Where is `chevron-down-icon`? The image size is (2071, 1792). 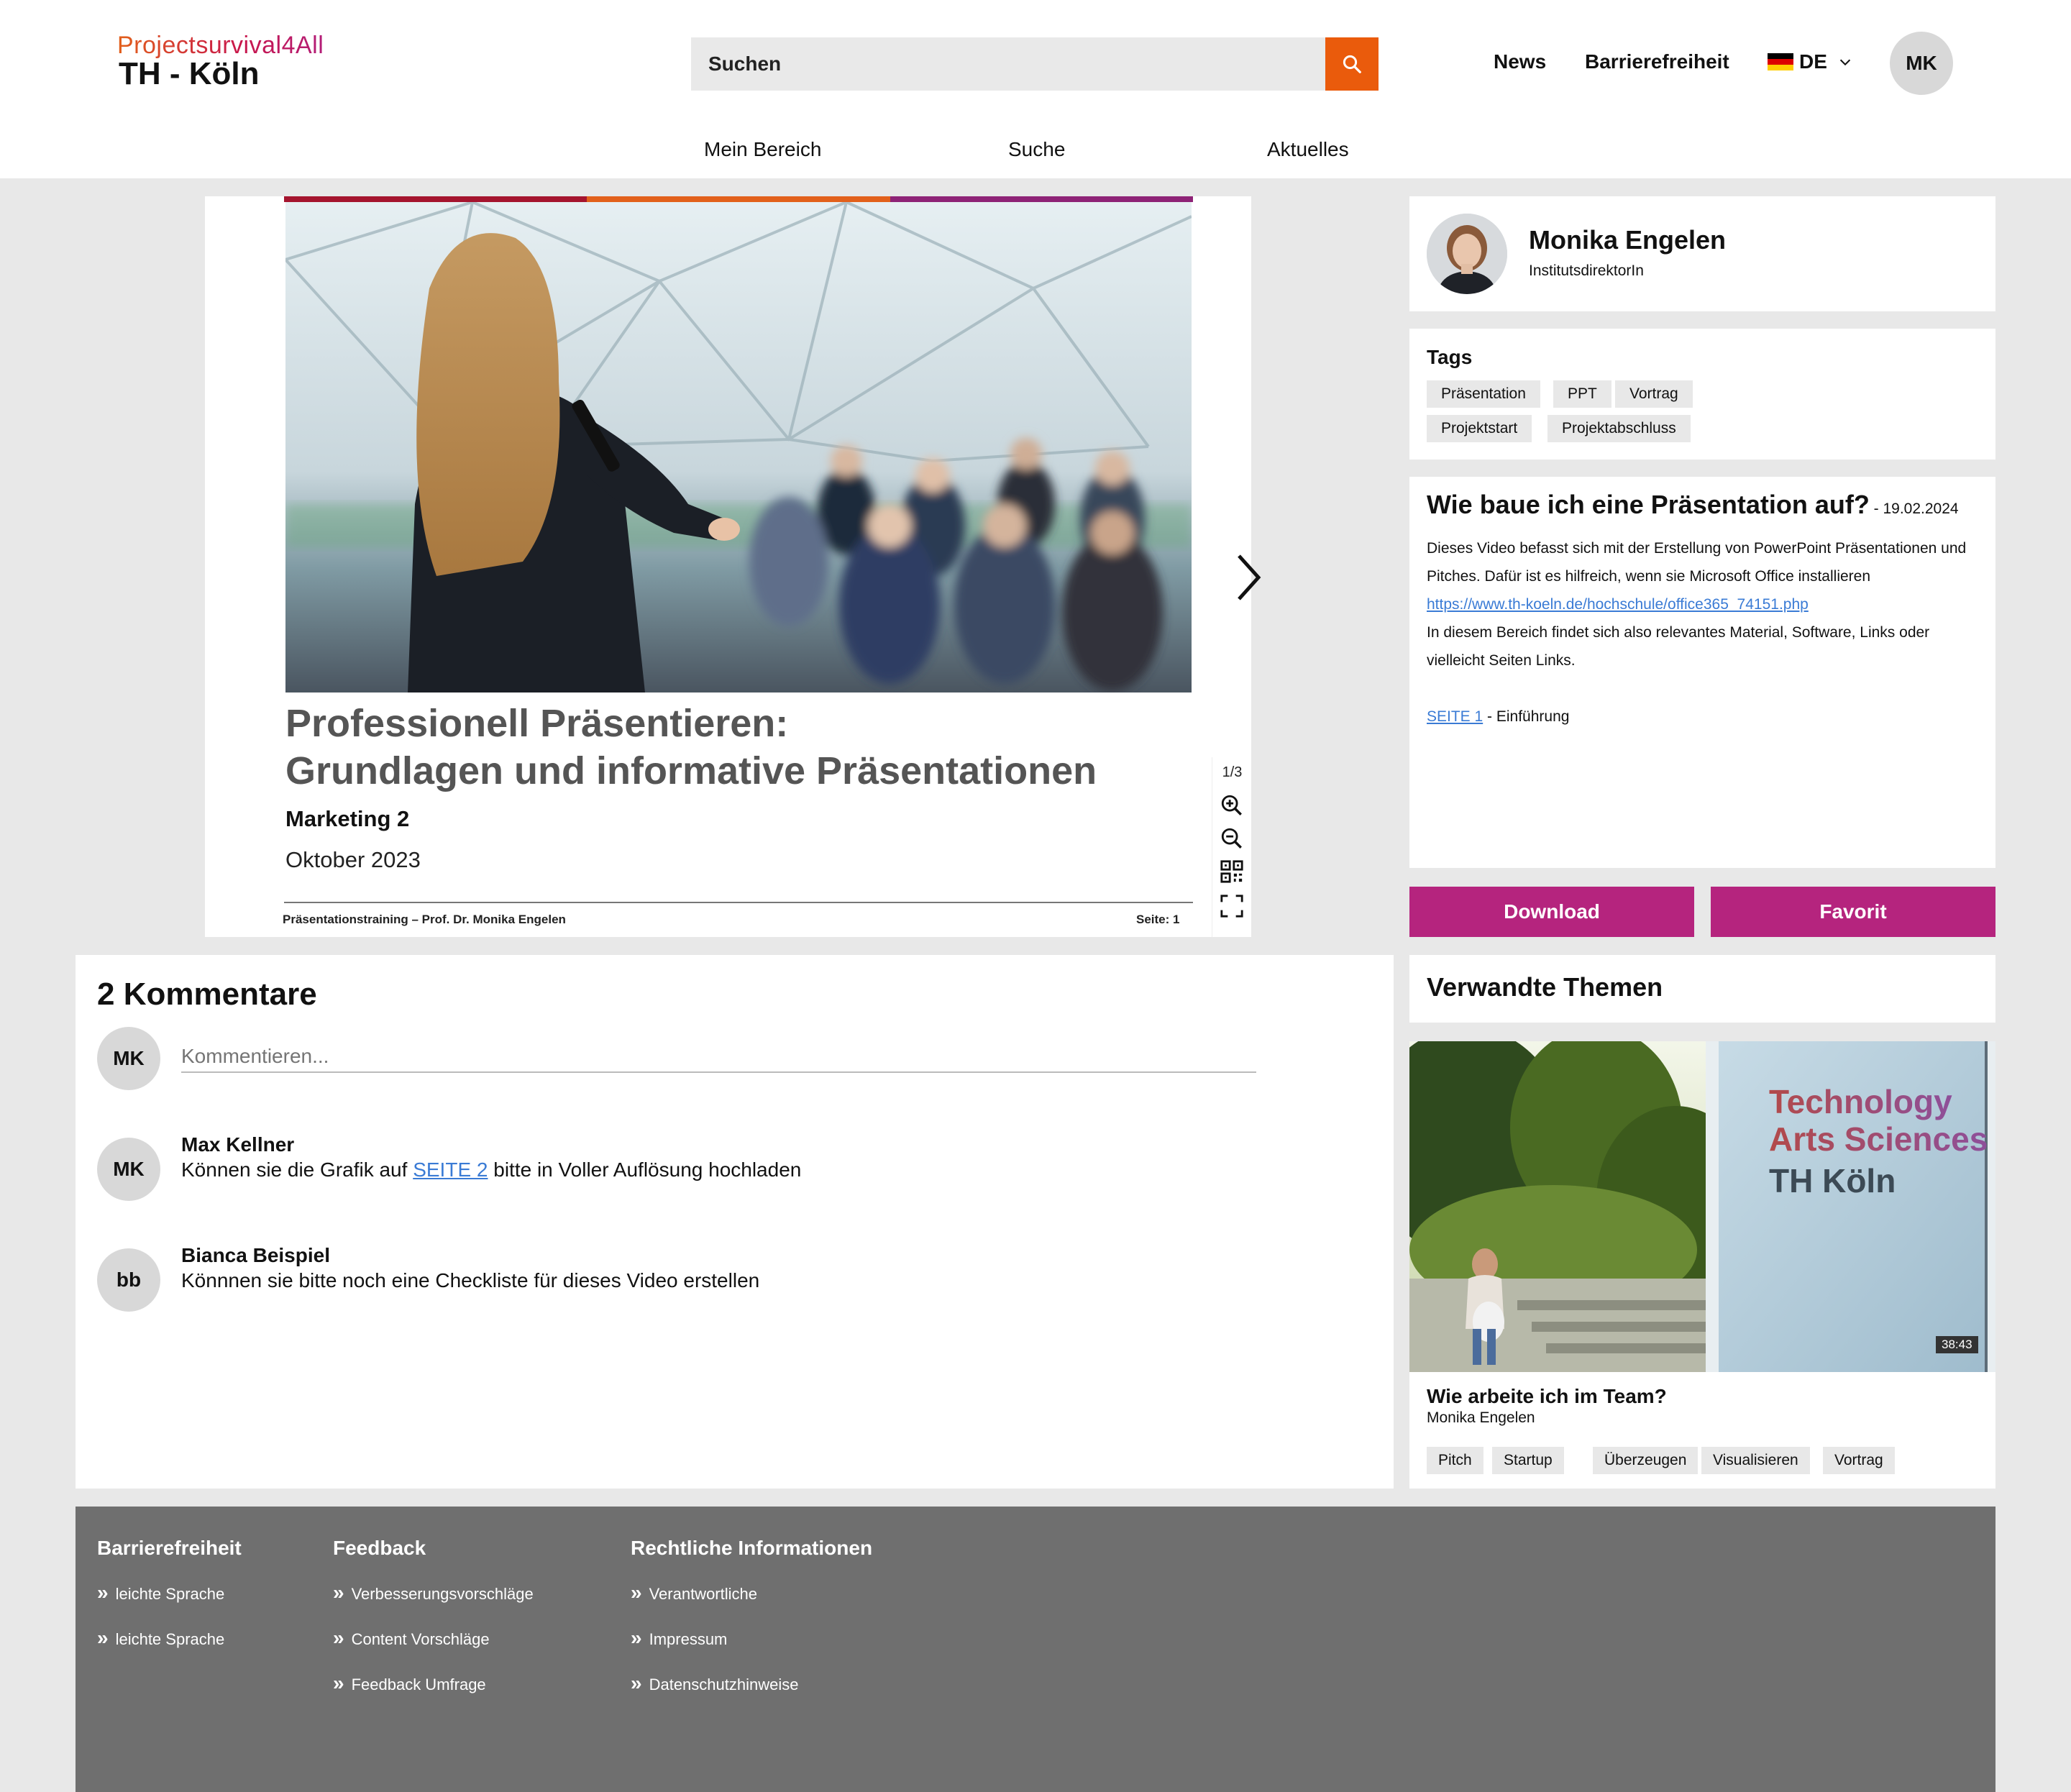 chevron-down-icon is located at coordinates (1845, 62).